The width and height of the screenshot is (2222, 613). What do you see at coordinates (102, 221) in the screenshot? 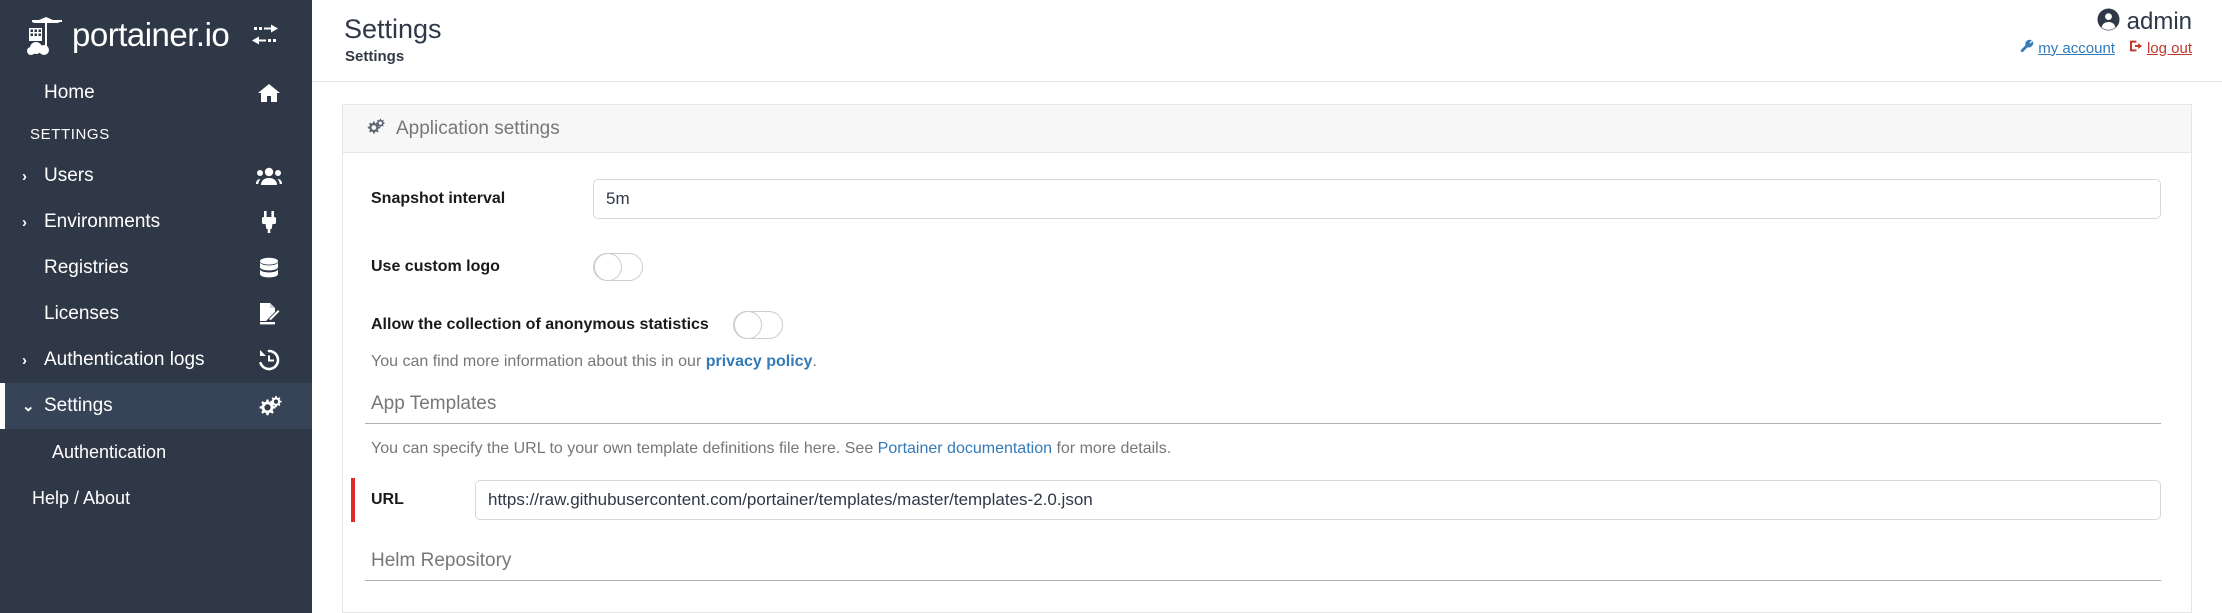
I see `sidebar-item-label: Environments` at bounding box center [102, 221].